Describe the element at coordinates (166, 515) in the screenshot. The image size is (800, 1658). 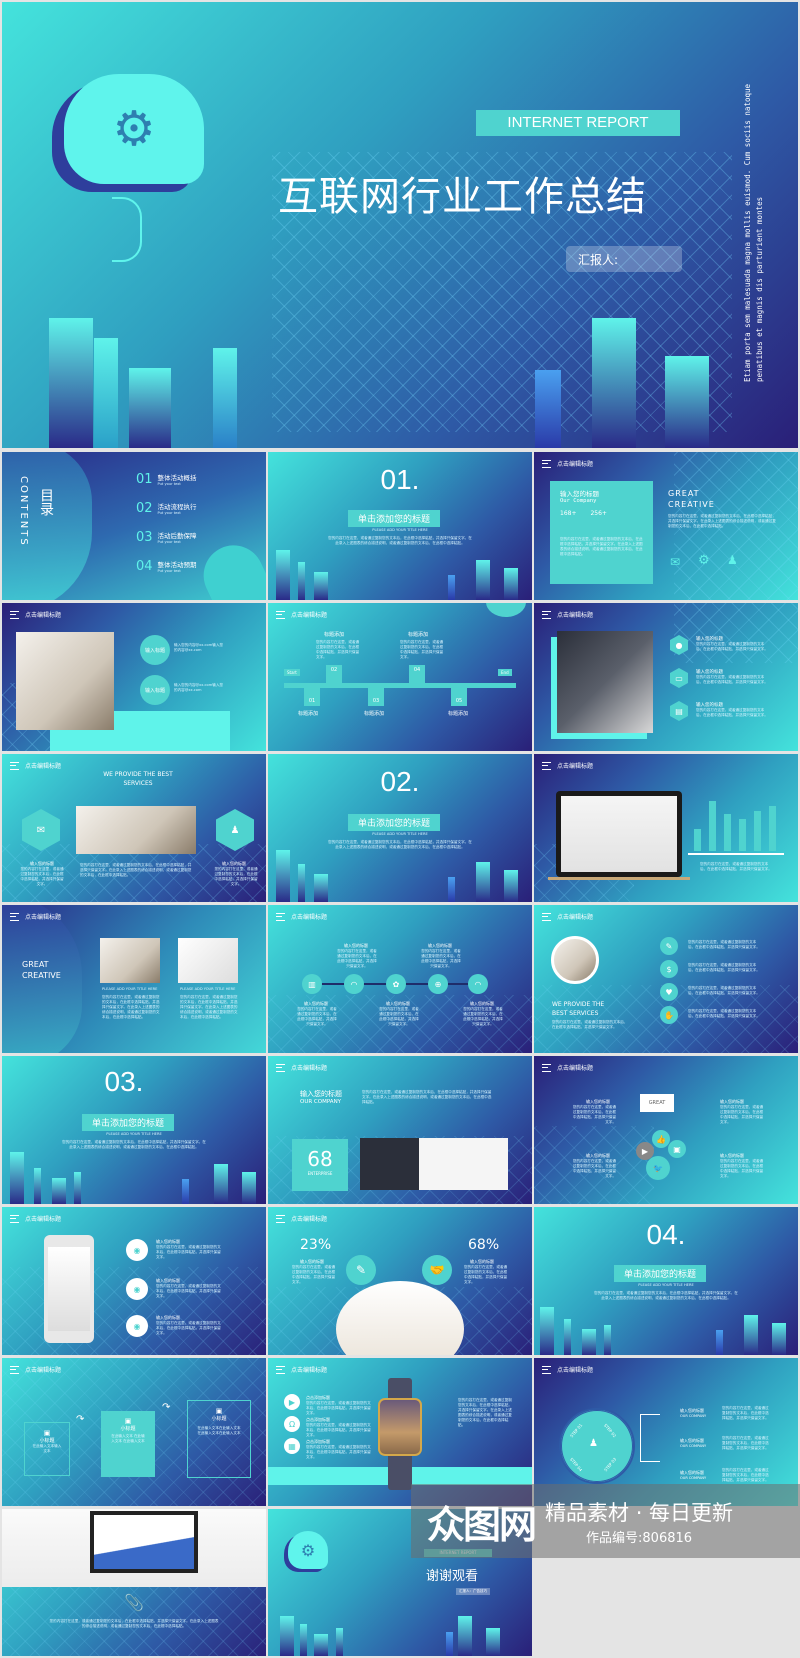
I see `contents-item: 02 活动流程执行 Put your text` at that location.